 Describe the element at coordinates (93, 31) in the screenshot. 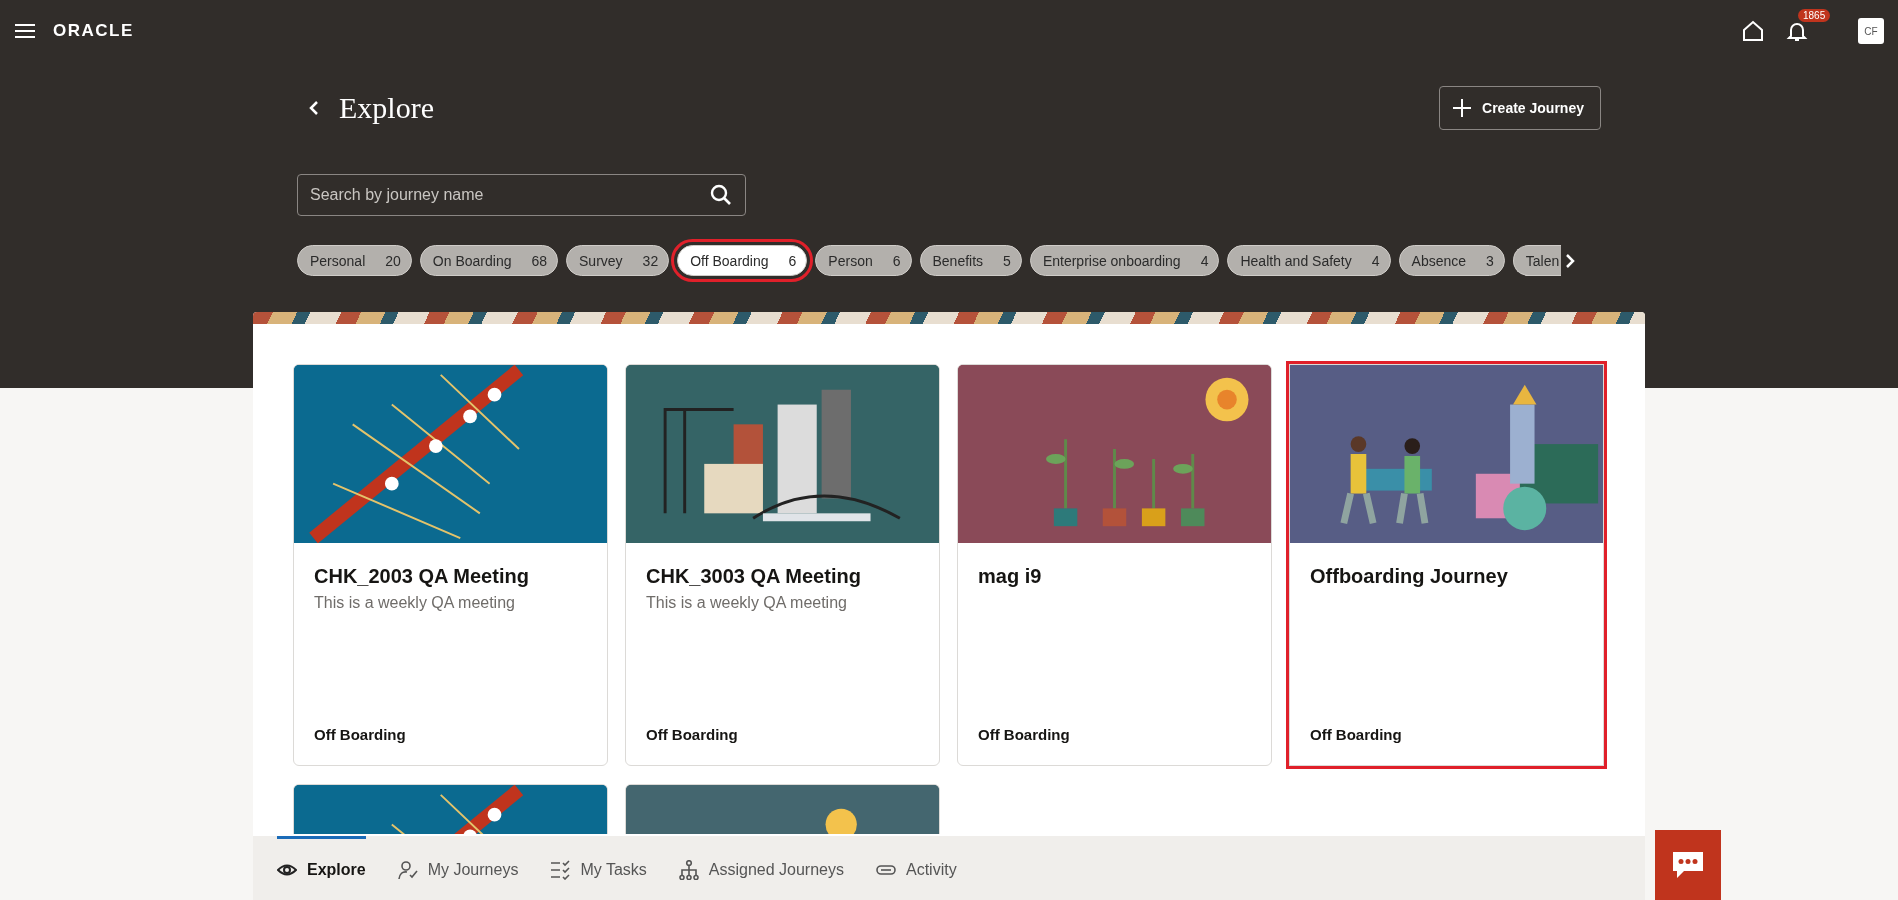

I see `brand-logo: ORACLE` at that location.